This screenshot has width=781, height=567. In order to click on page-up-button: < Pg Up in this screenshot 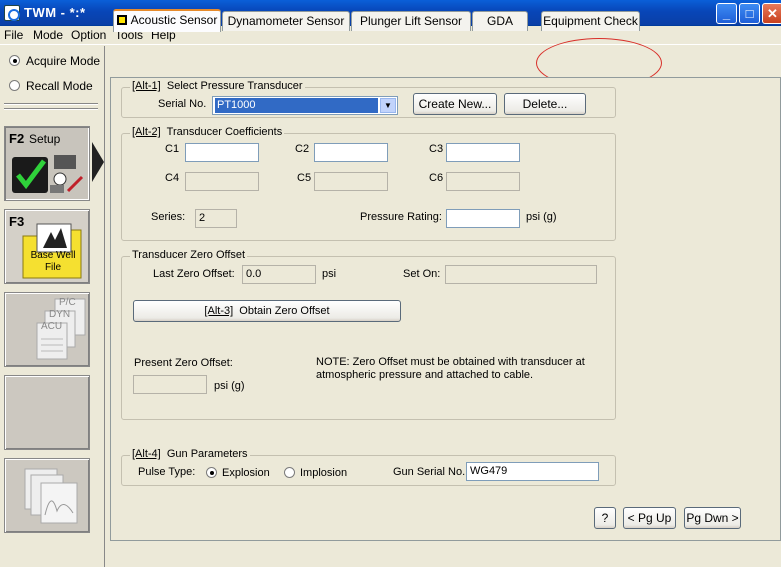, I will do `click(649, 518)`.